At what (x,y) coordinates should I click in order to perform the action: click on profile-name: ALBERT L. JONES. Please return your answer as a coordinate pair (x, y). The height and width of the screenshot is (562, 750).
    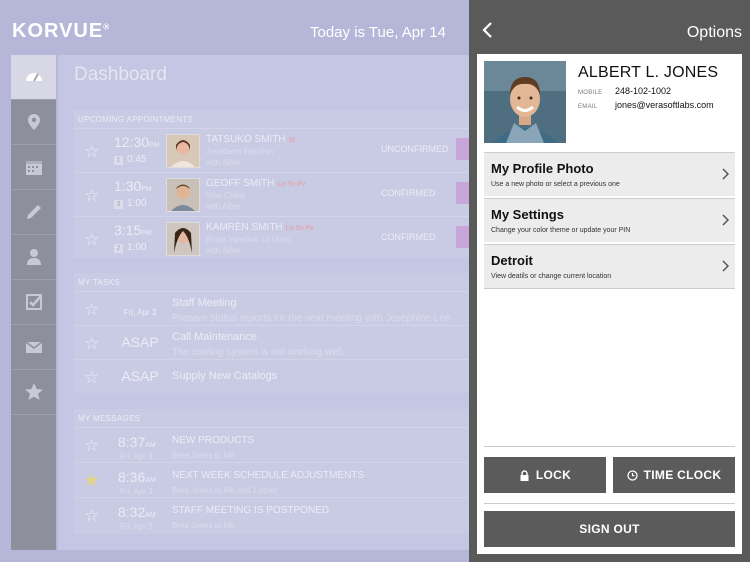
    Looking at the image, I should click on (648, 72).